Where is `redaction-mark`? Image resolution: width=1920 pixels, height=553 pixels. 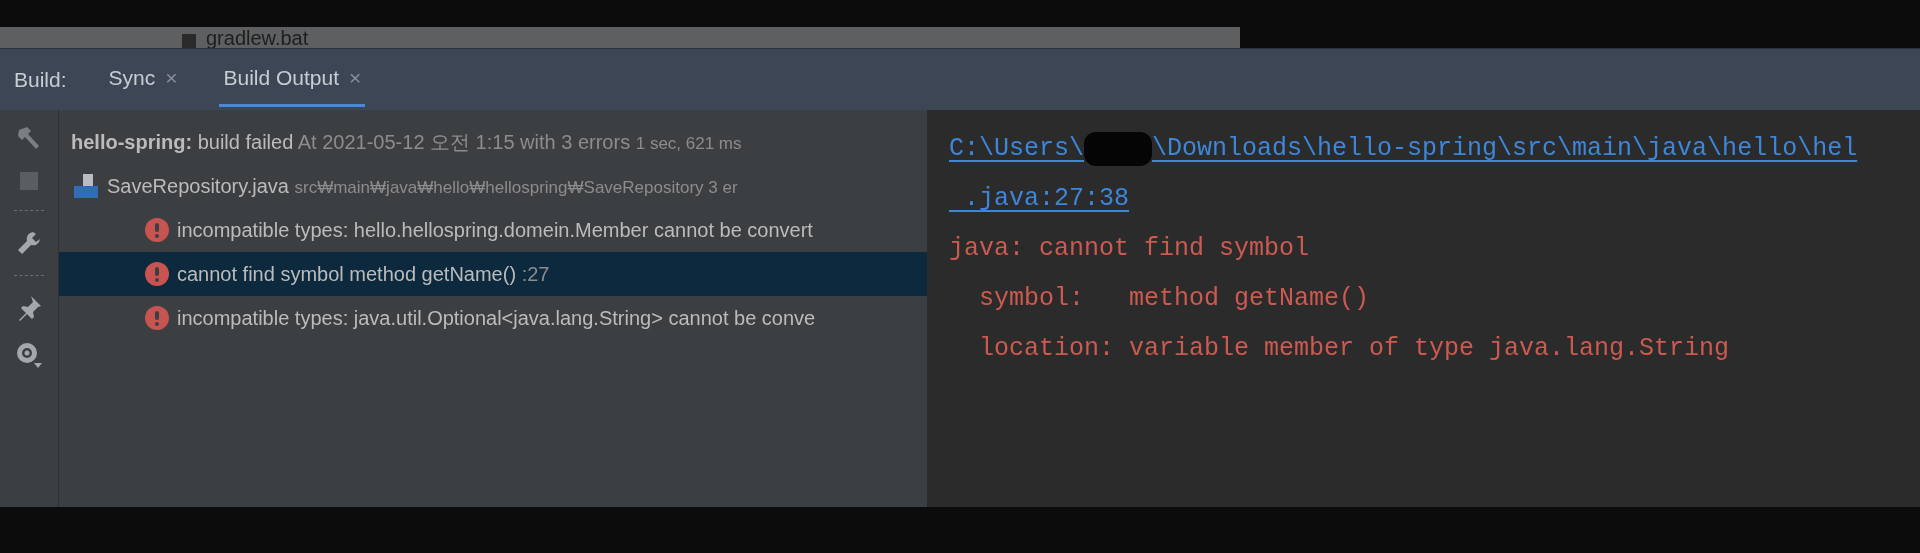
redaction-mark is located at coordinates (1118, 149).